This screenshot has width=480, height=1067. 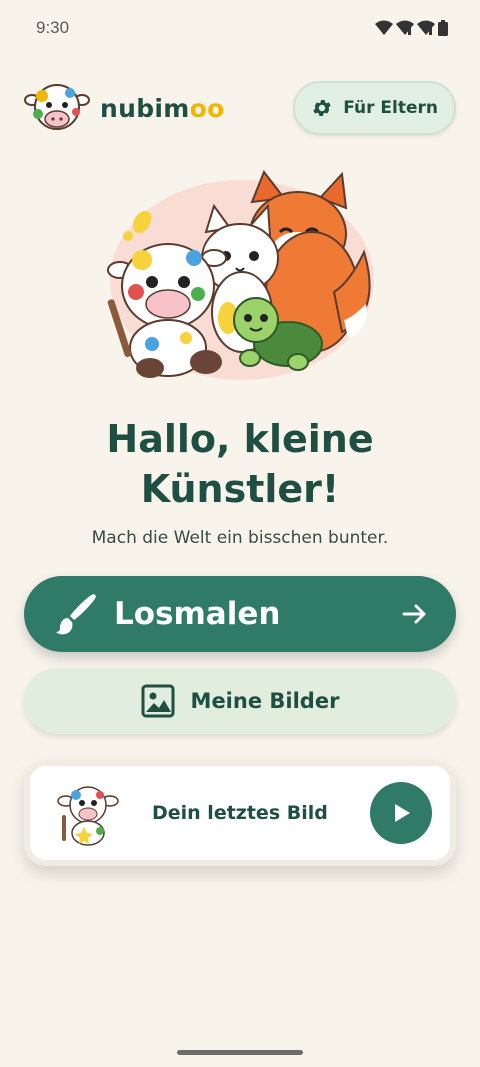 I want to click on my-pictures-label: Meine Bilder, so click(x=265, y=701).